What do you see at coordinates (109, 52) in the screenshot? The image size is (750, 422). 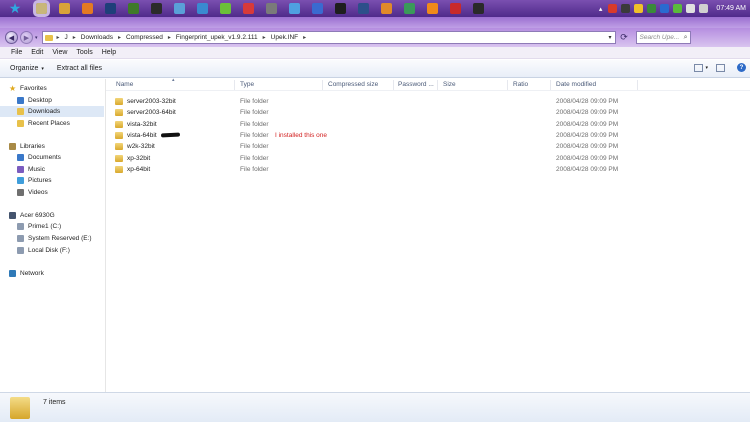 I see `menu-help: Help` at bounding box center [109, 52].